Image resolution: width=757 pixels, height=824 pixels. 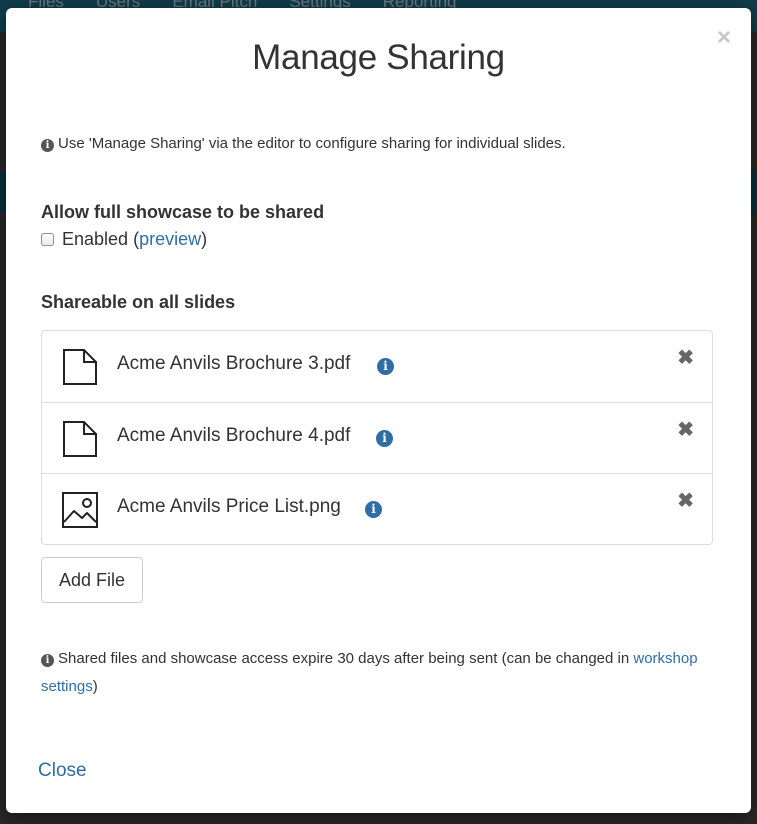 What do you see at coordinates (229, 506) in the screenshot?
I see `file-name: Acme Anvils Price List.png` at bounding box center [229, 506].